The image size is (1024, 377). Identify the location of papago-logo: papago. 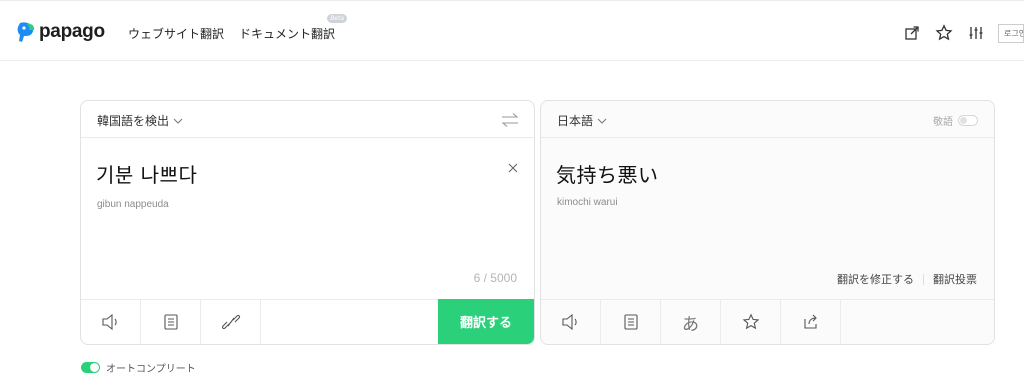
(60, 32).